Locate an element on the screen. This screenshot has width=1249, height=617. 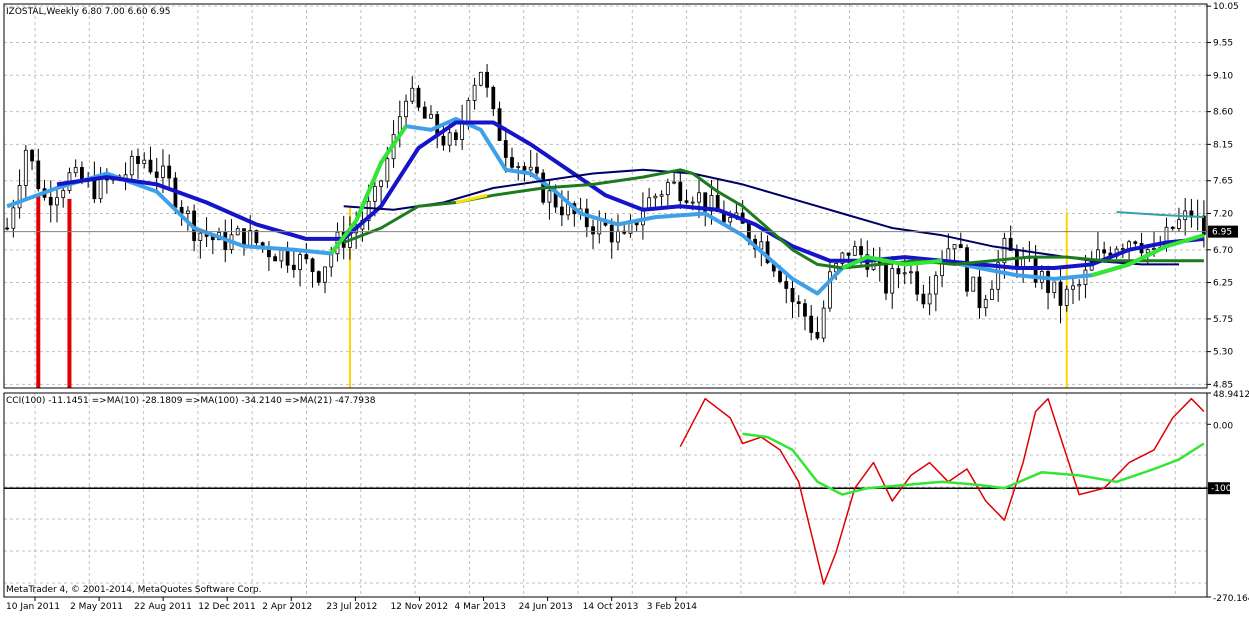
x-tick-label: 4 Mar 2013 is located at coordinates (480, 607).